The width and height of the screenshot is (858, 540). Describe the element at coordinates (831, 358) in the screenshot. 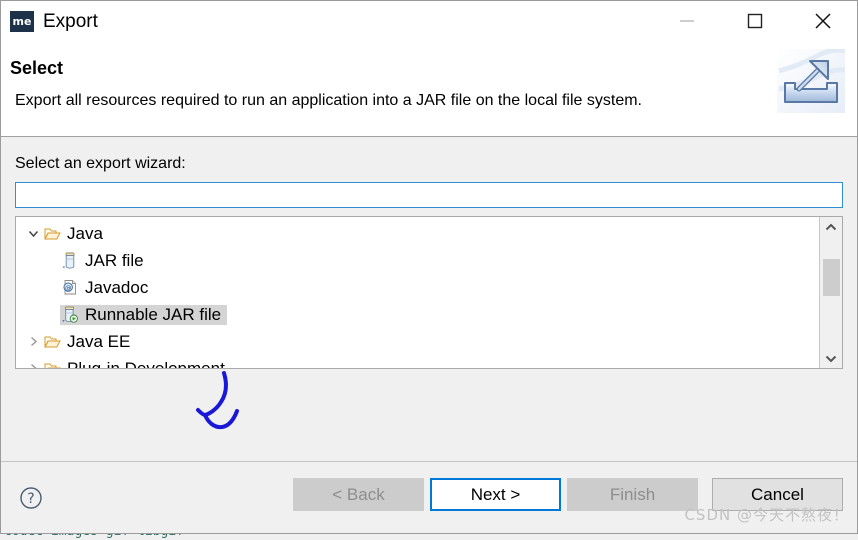

I see `scroll-down-arrow` at that location.